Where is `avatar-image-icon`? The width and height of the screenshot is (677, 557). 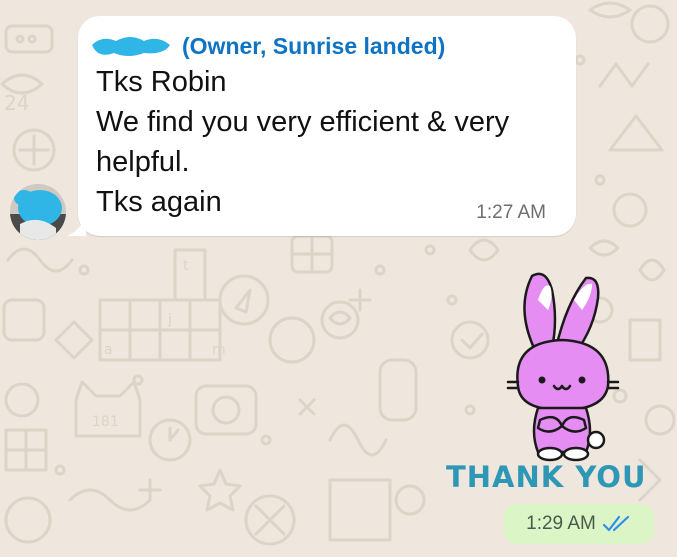 avatar-image-icon is located at coordinates (38, 212).